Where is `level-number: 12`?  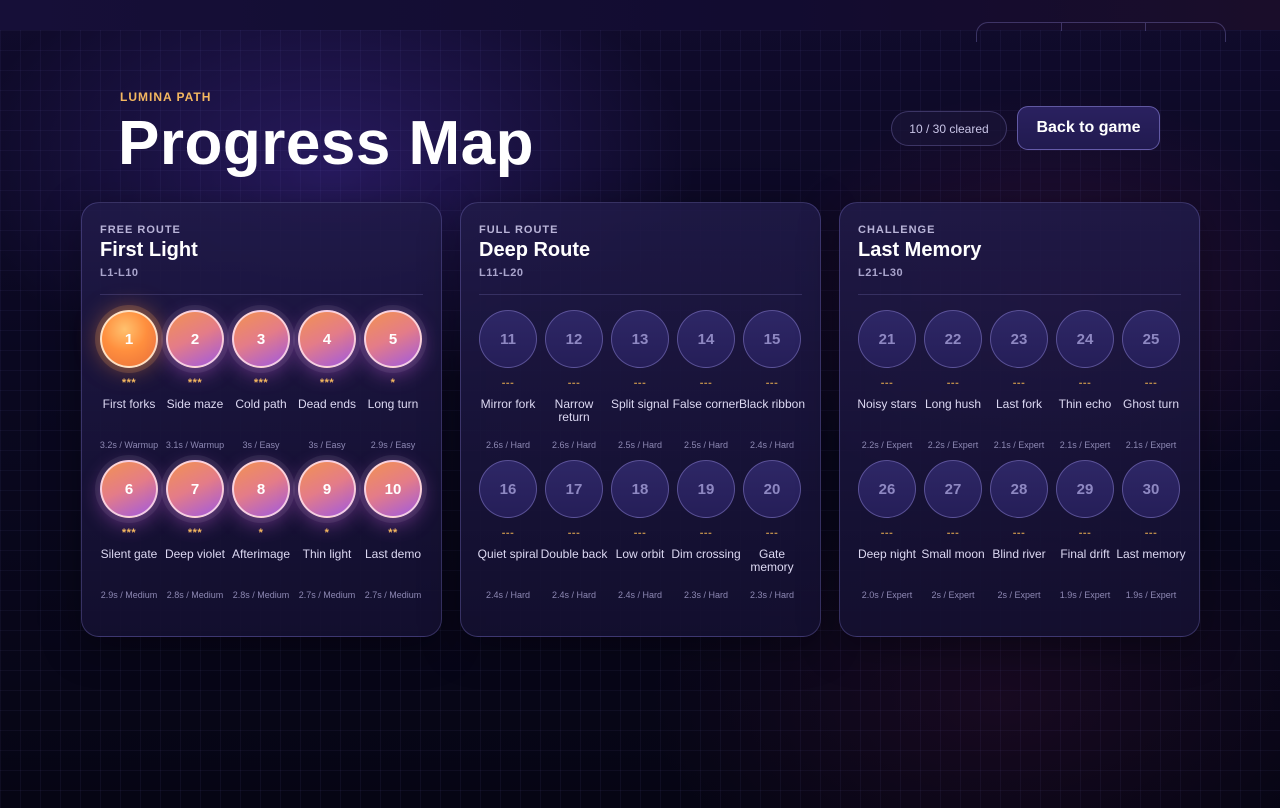 level-number: 12 is located at coordinates (574, 339).